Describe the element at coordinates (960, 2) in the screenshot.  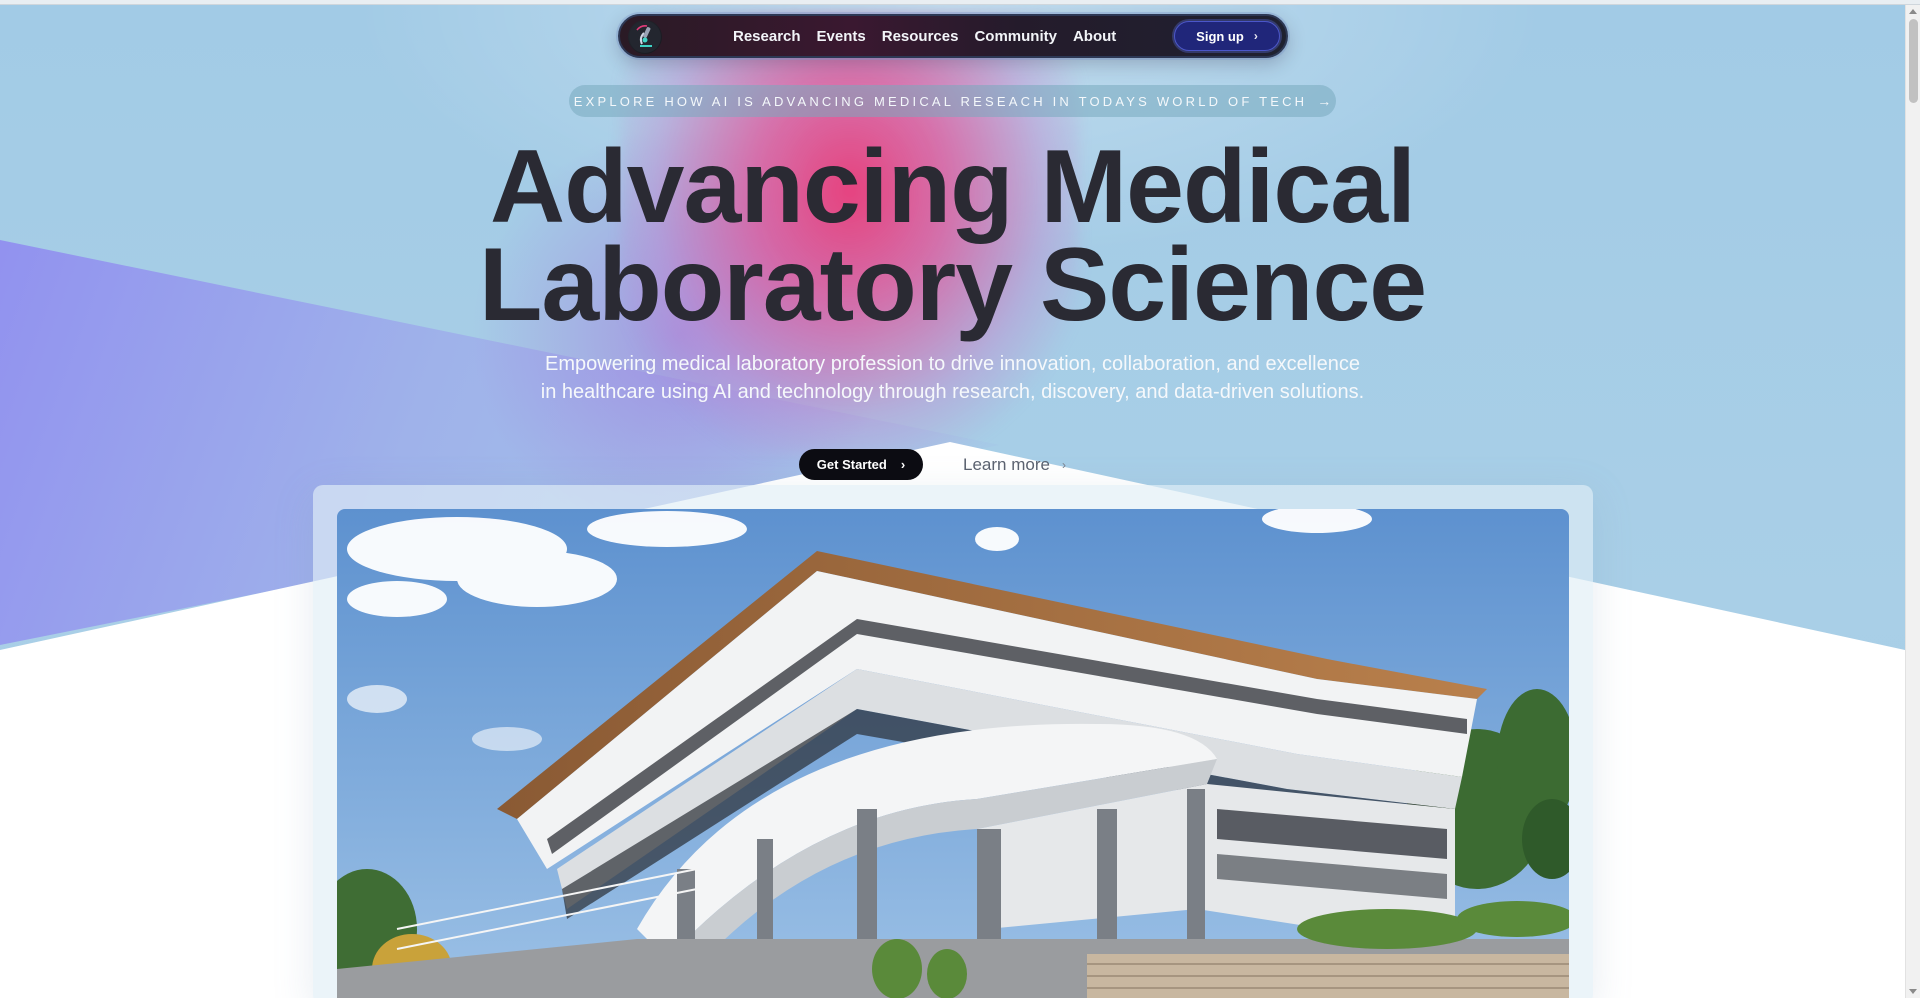
I see `browser-top-edge` at that location.